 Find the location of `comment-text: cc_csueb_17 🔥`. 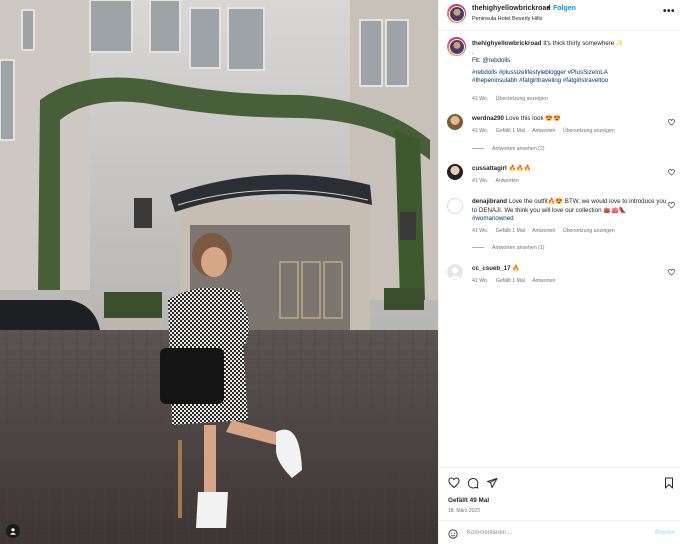

comment-text: cc_csueb_17 🔥 is located at coordinates (567, 269).